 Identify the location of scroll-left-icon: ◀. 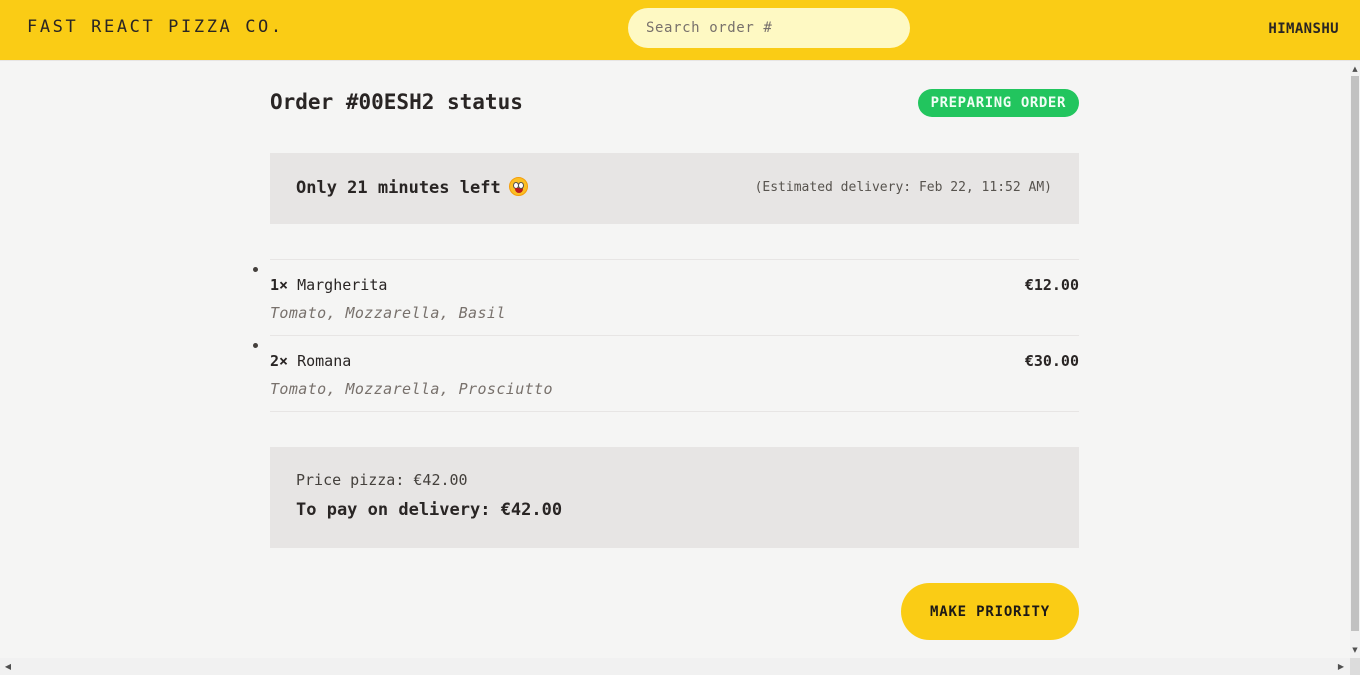
(8, 666).